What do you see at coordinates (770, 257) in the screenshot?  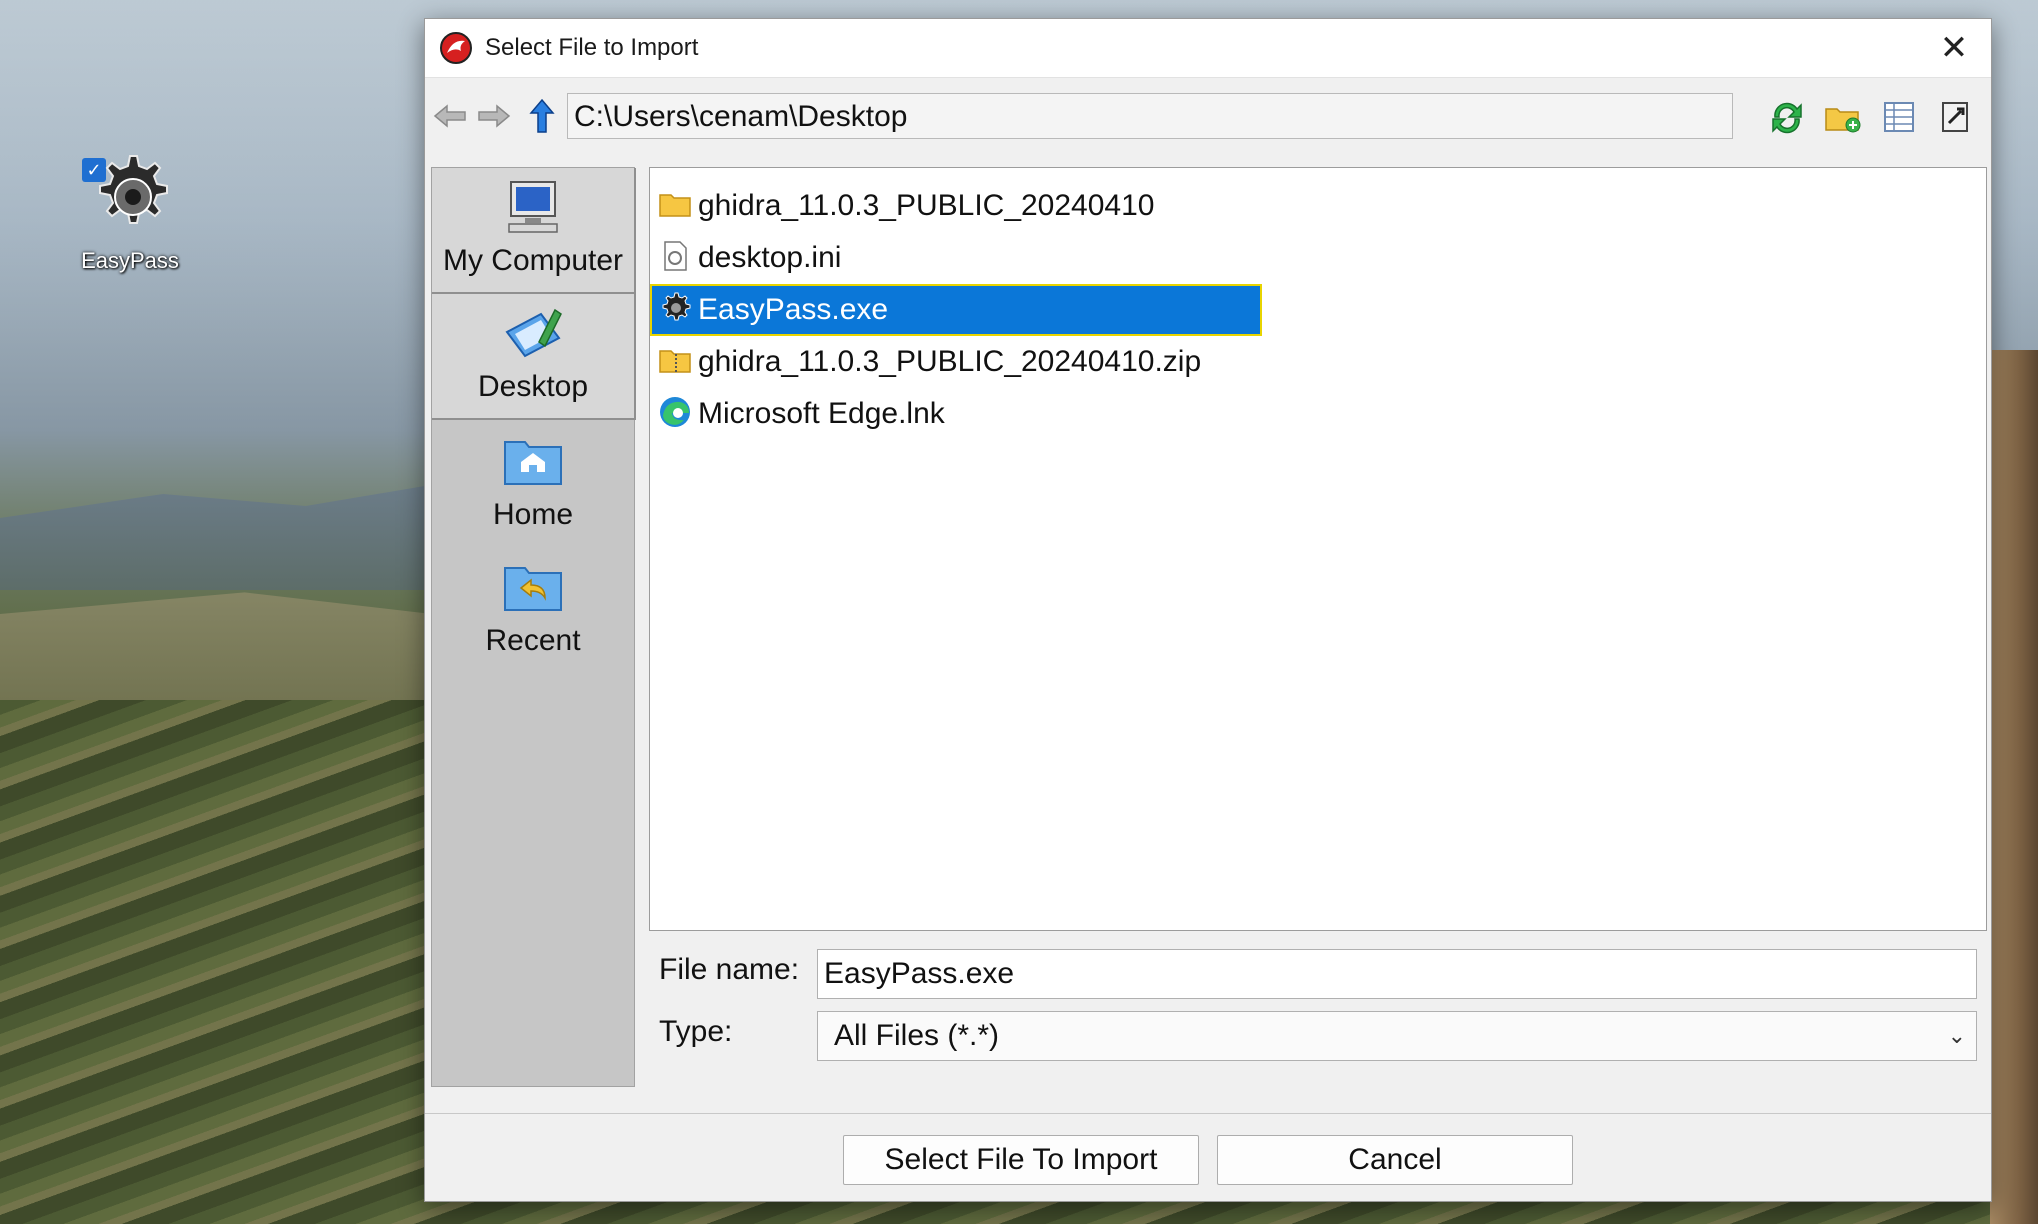 I see `file-name: desktop.ini` at bounding box center [770, 257].